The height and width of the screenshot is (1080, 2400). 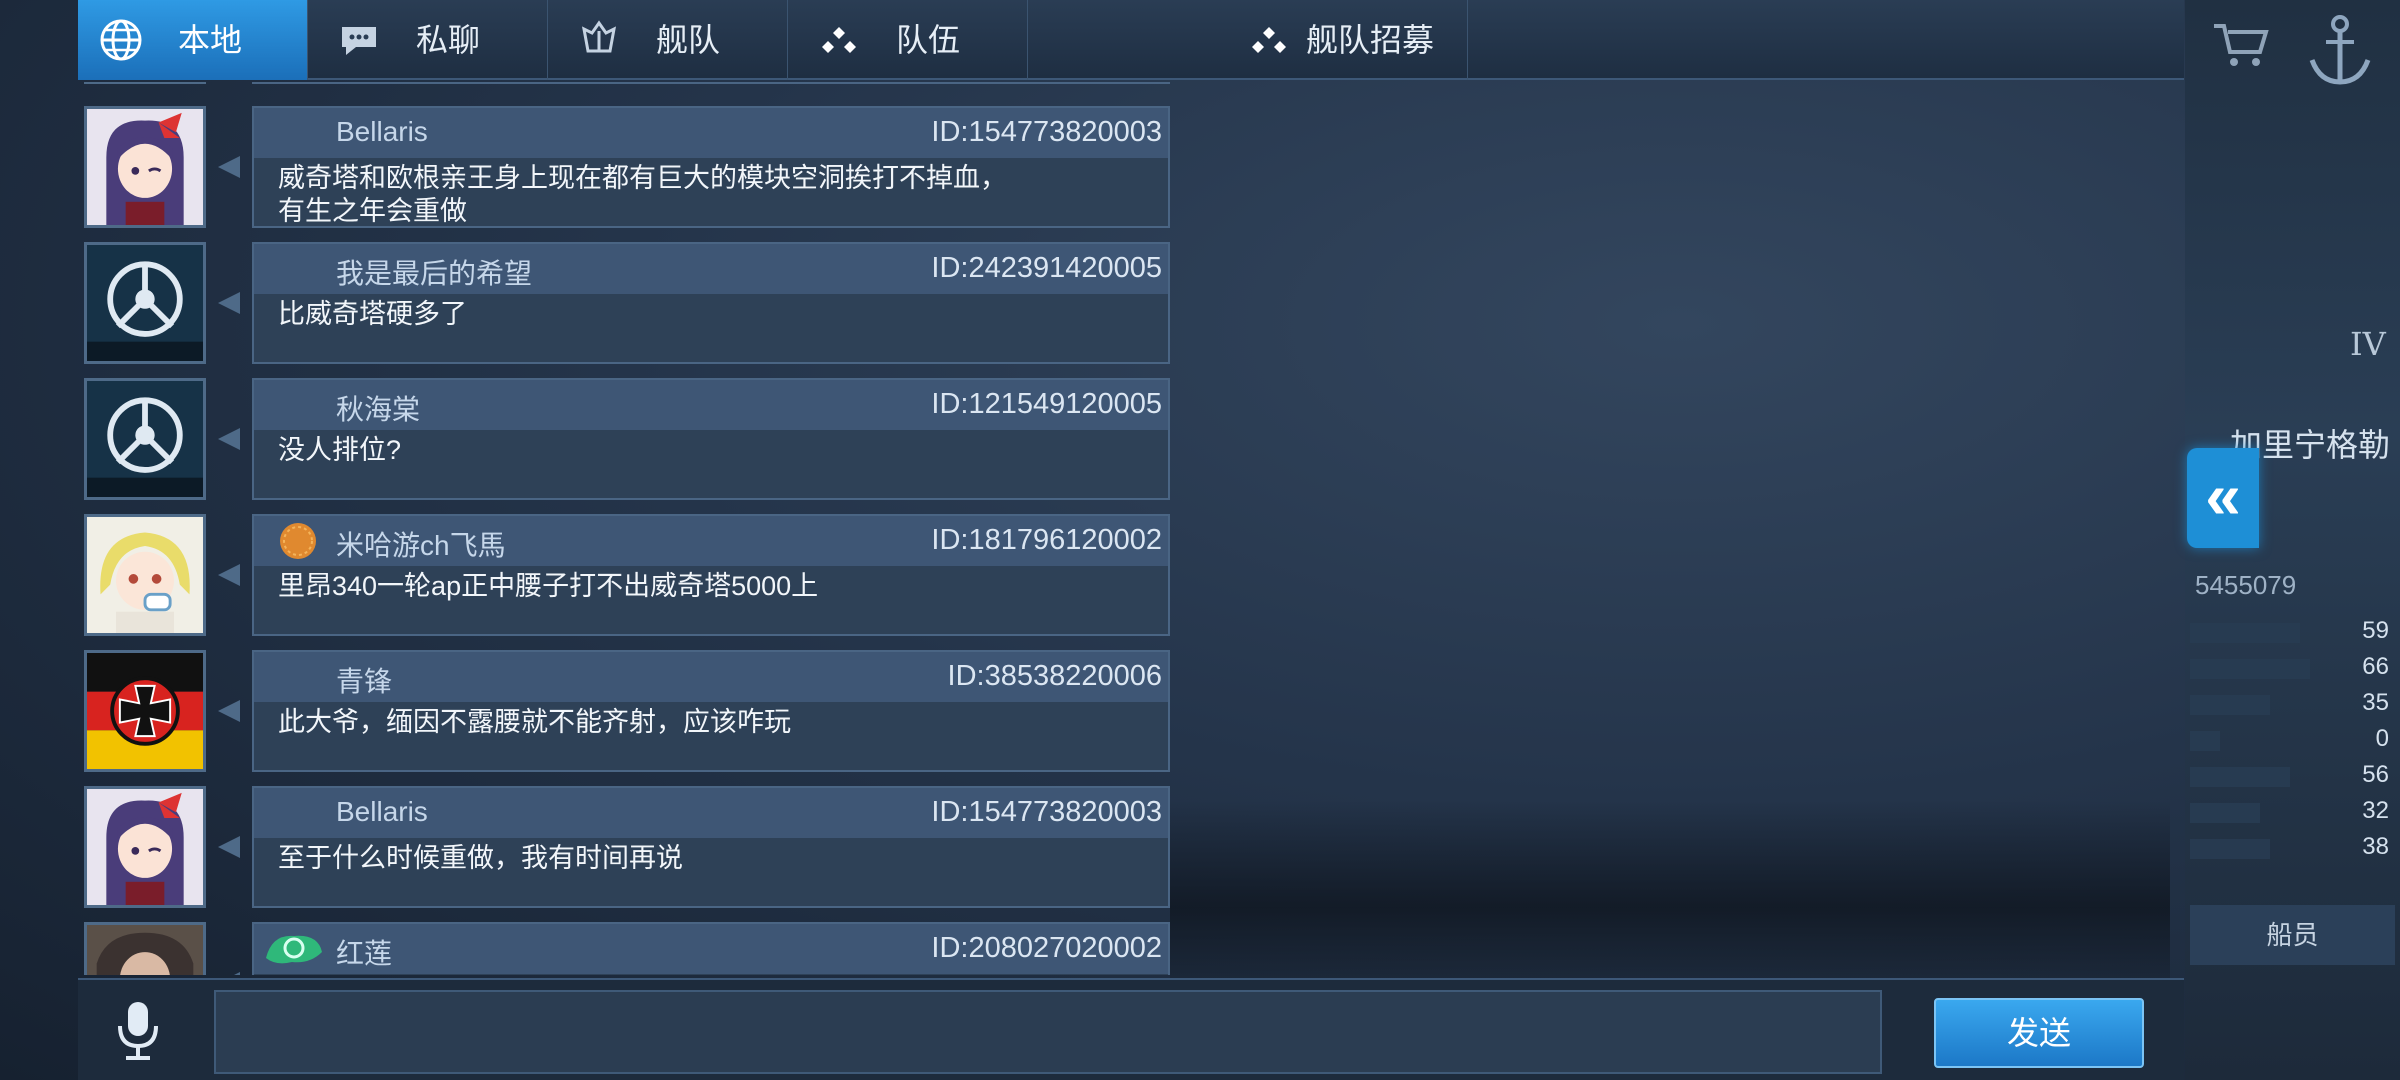 I want to click on expand-panel-button: «, so click(x=2223, y=498).